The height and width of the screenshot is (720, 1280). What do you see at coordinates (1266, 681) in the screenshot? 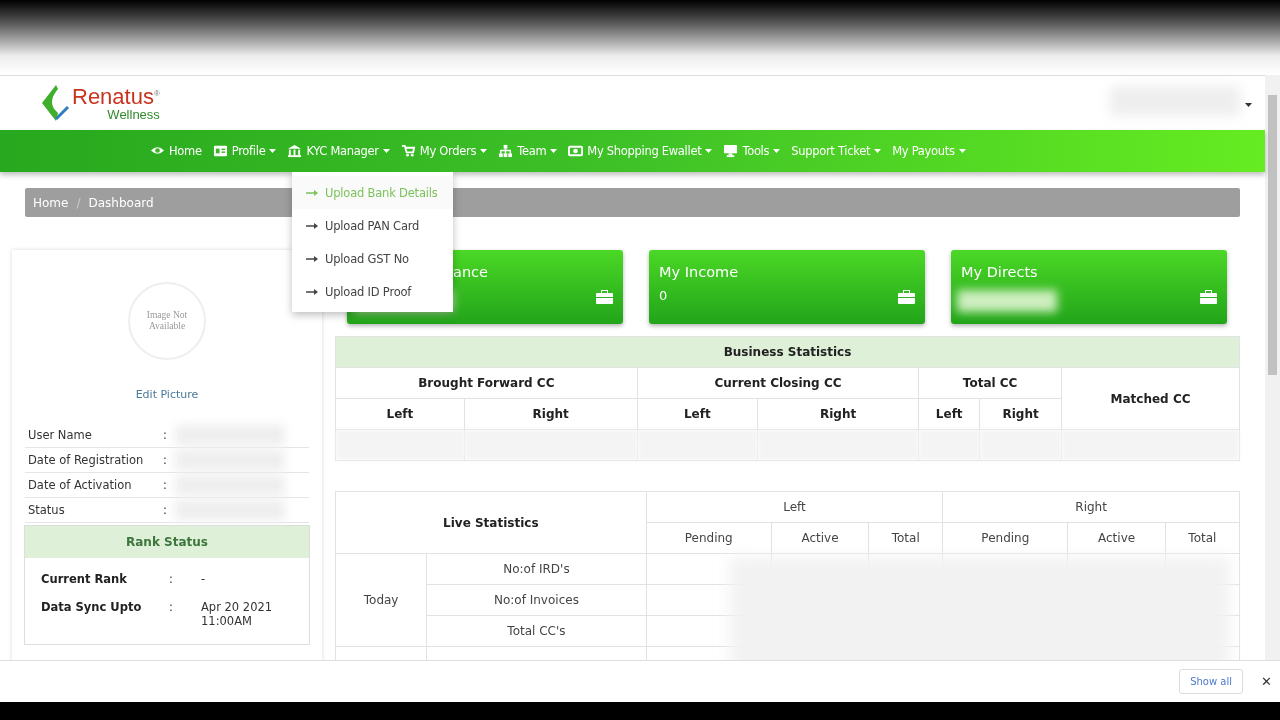
I see `close-button: ✕` at bounding box center [1266, 681].